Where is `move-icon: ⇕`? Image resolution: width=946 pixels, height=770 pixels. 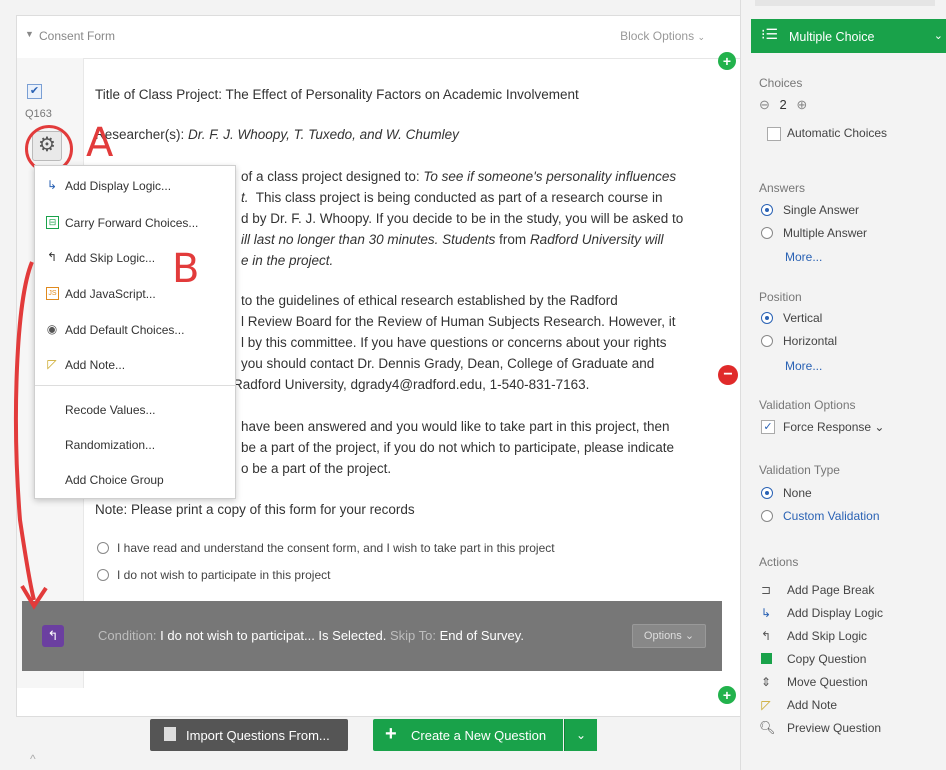
move-icon: ⇕ is located at coordinates (766, 682).